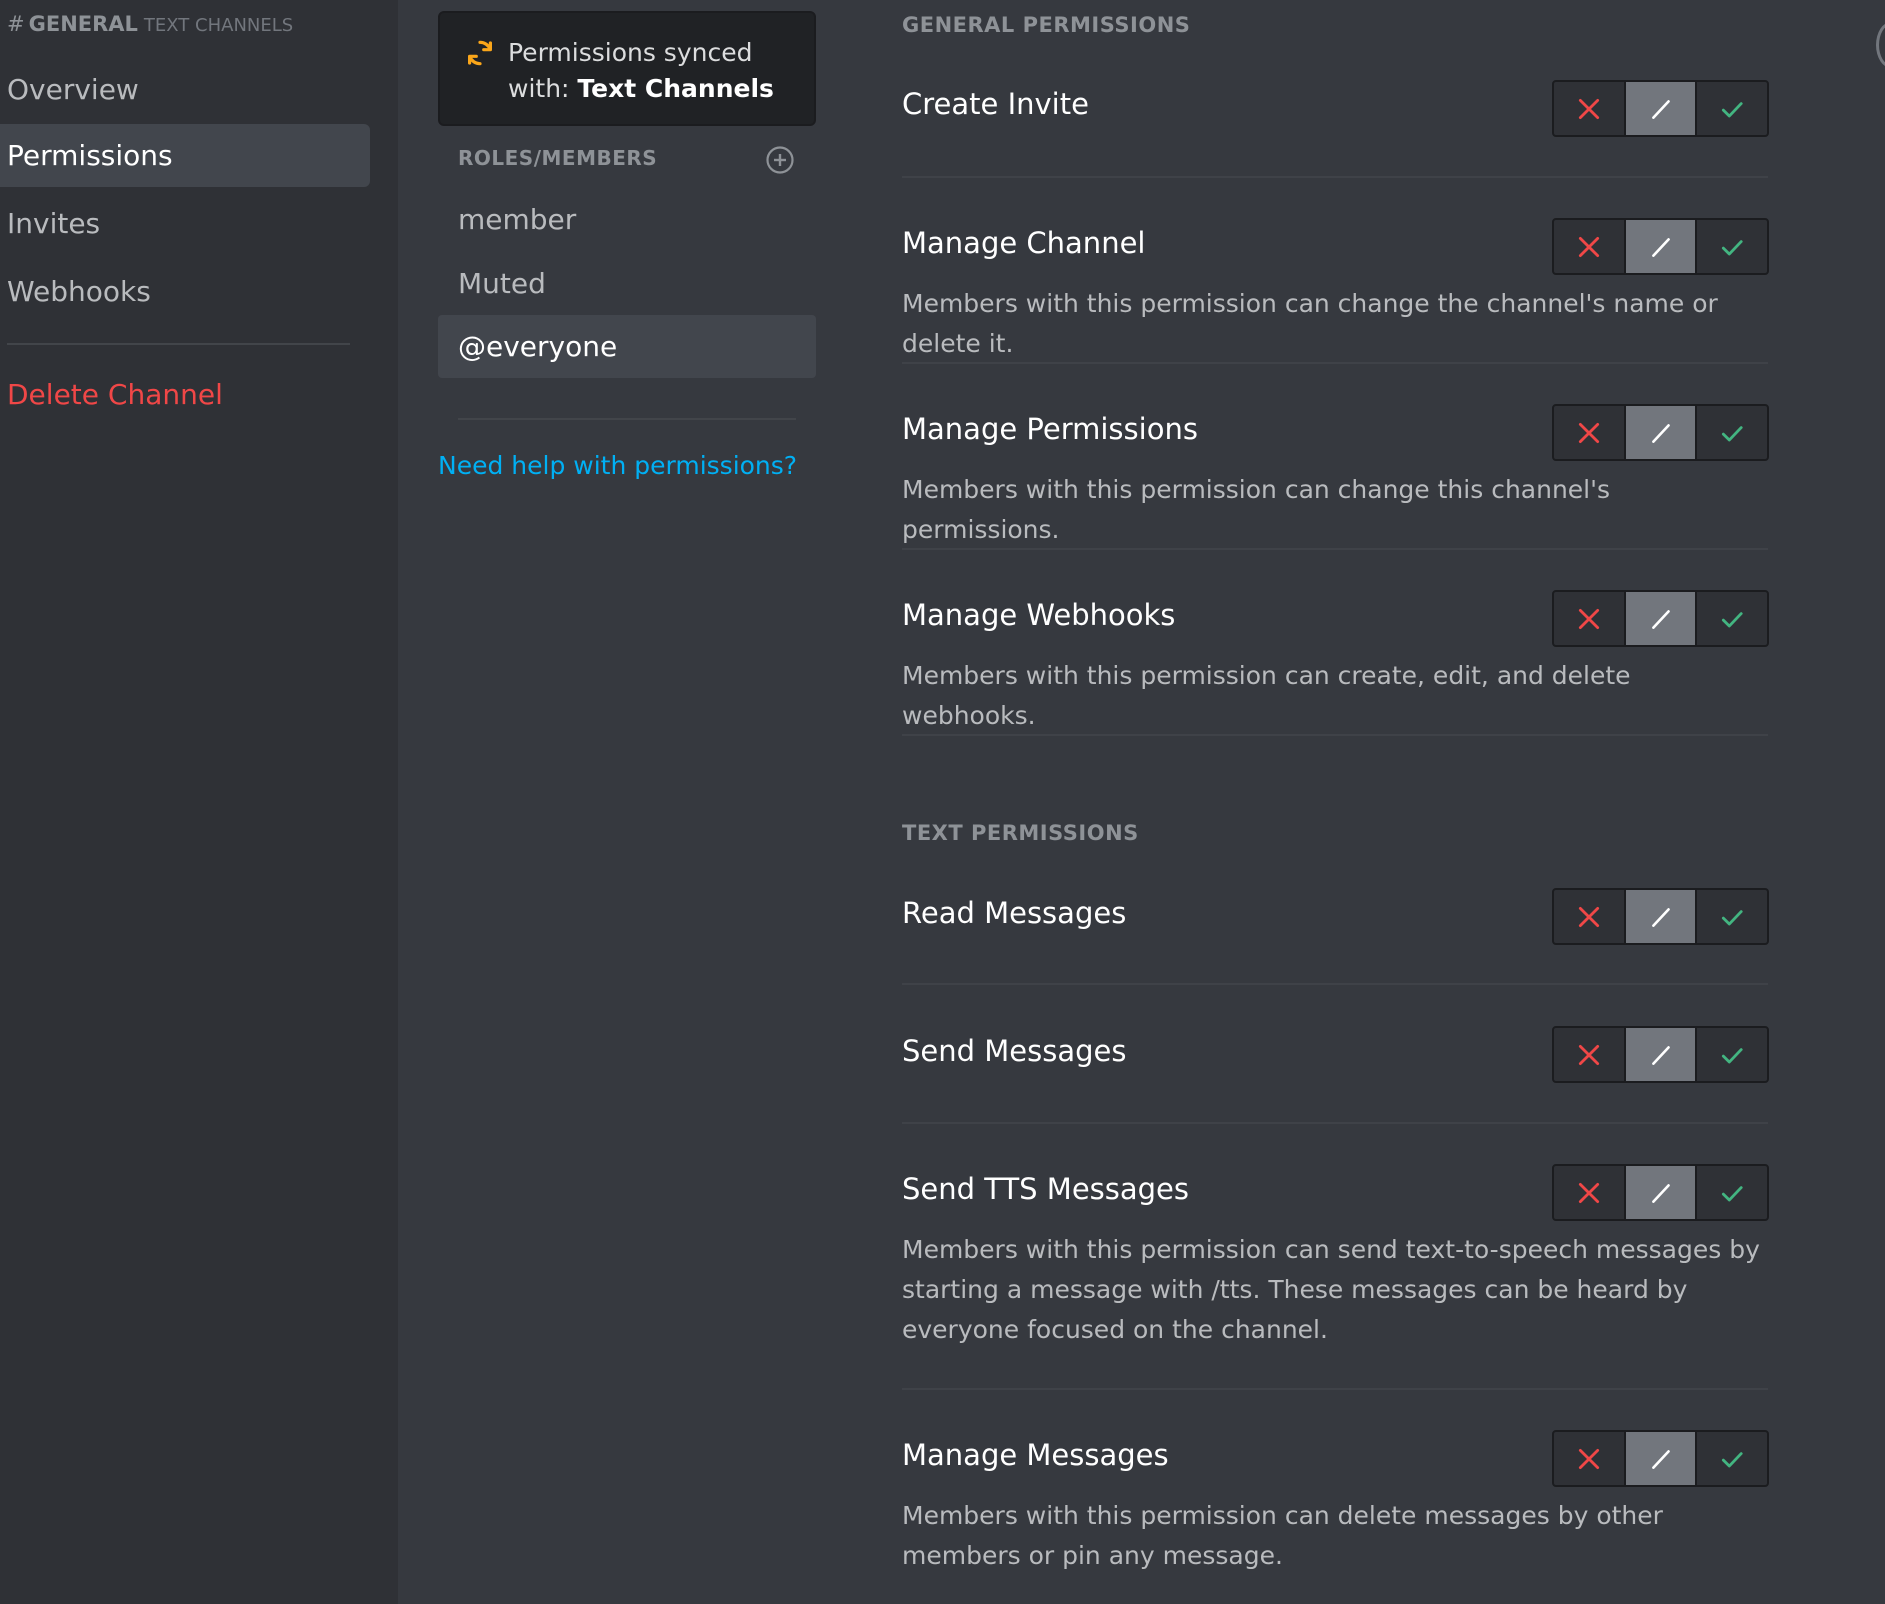 This screenshot has height=1604, width=1885. I want to click on perm-title-read-messages: Read Messages, so click(1014, 913).